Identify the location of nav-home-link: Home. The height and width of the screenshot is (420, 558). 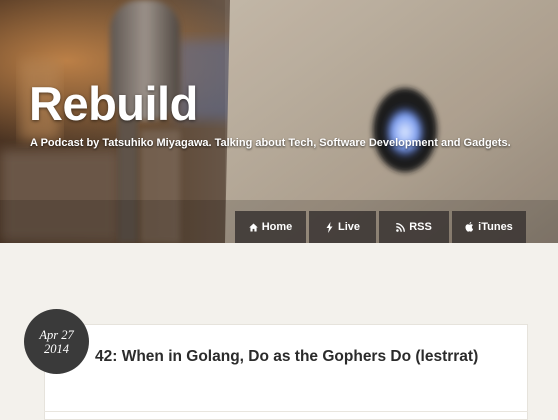
(270, 227).